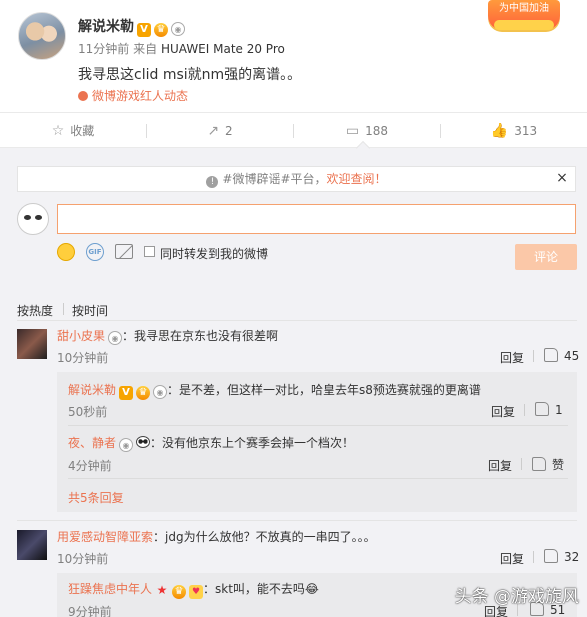 This screenshot has width=587, height=617. Describe the element at coordinates (572, 356) in the screenshot. I see `comment-like-count: 45` at that location.